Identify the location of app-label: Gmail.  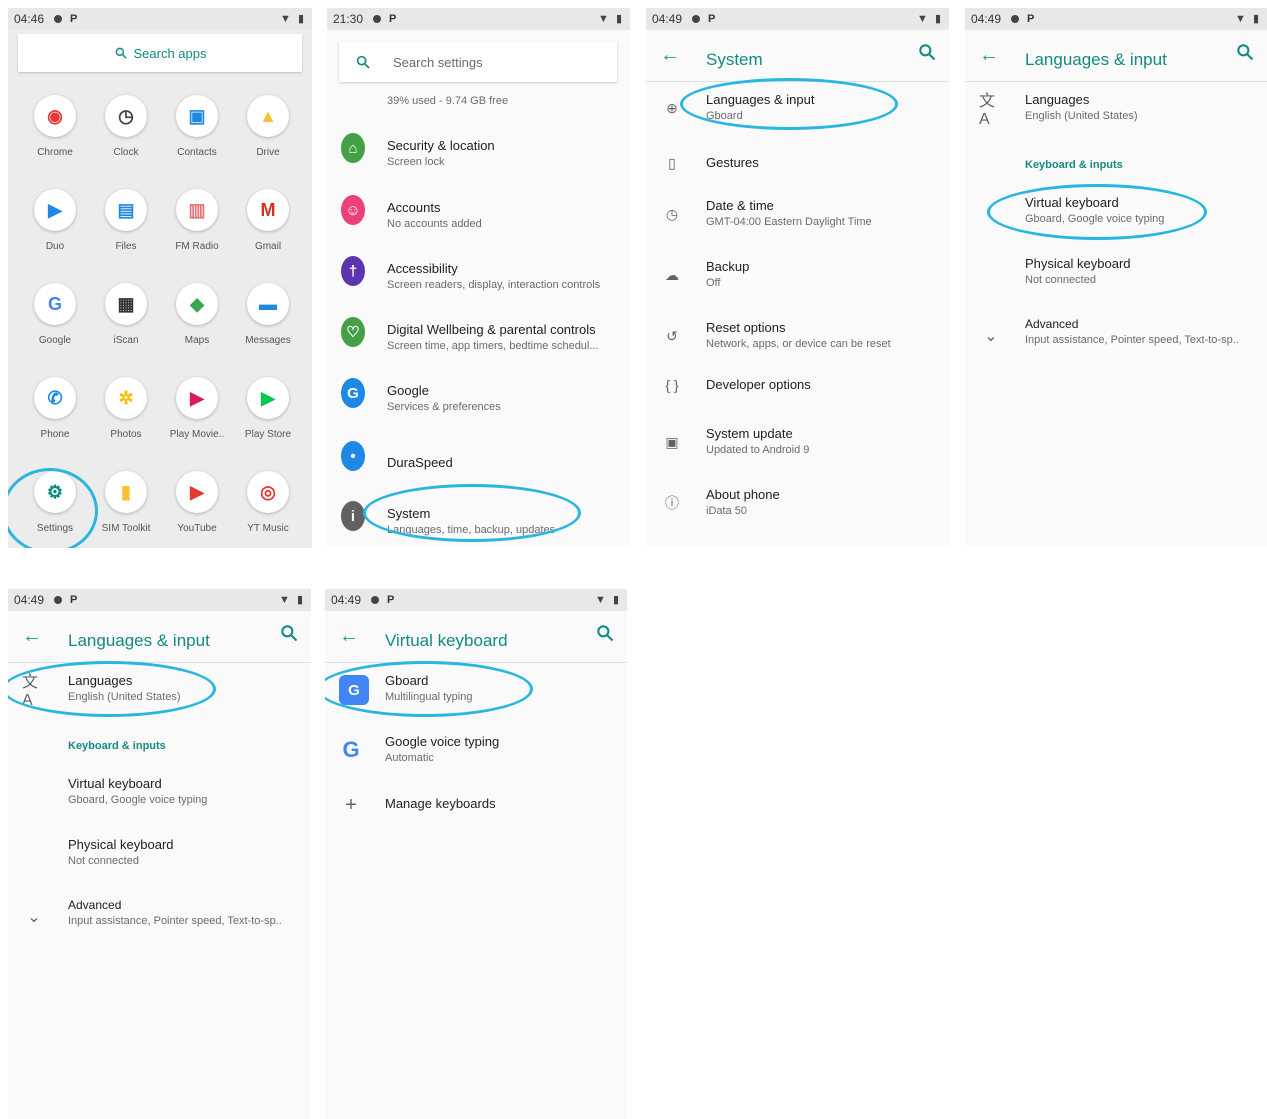
(268, 246).